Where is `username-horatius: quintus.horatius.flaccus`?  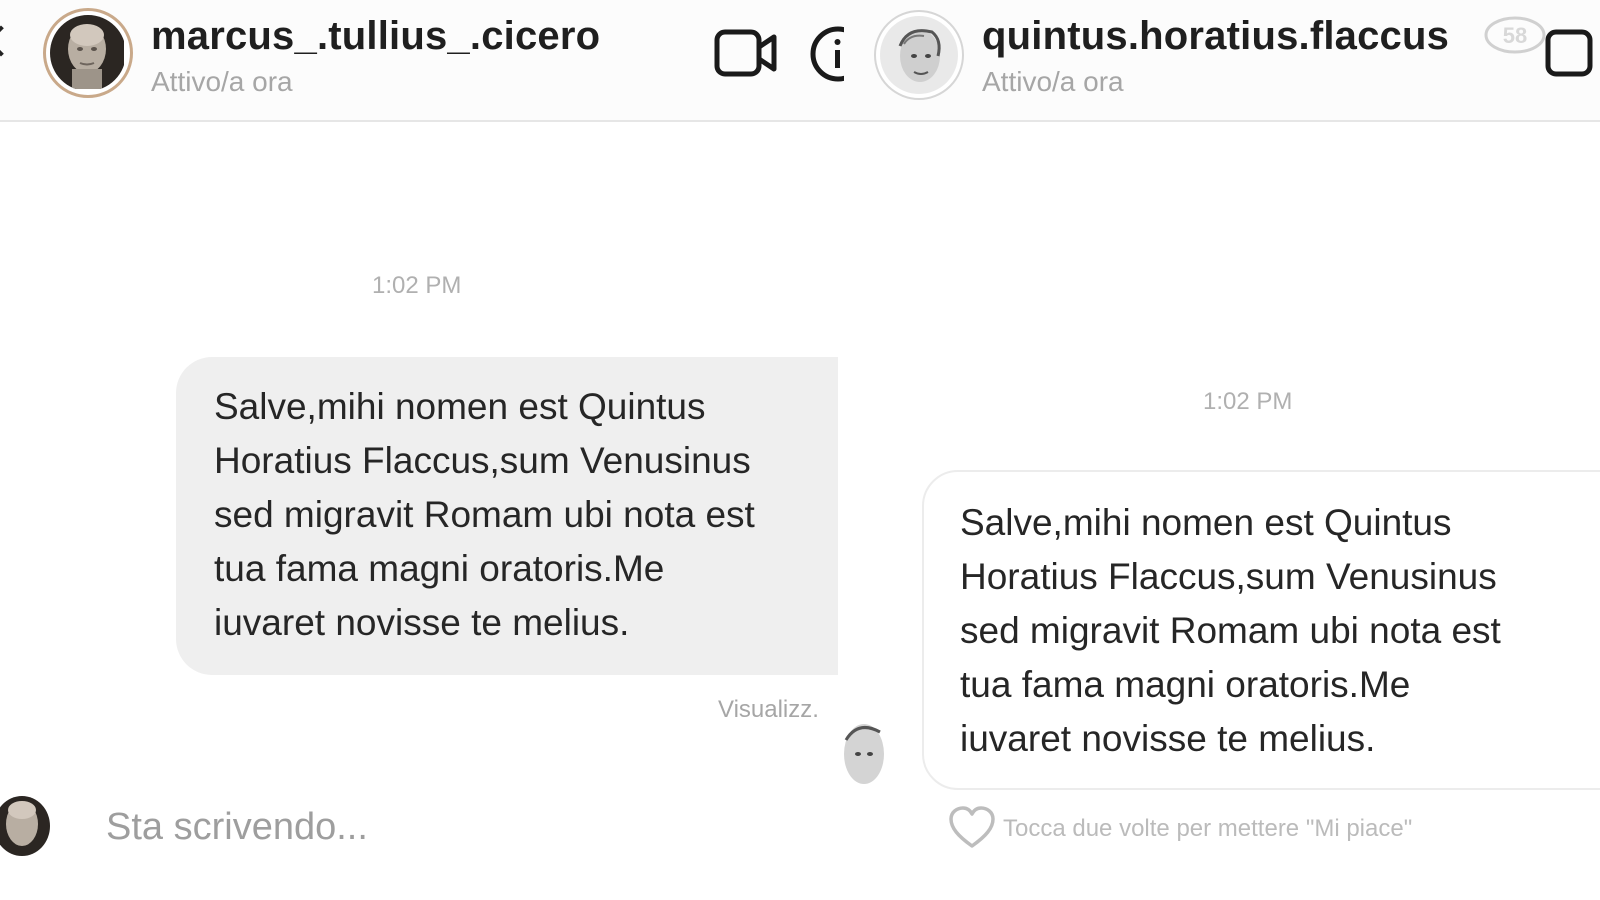
username-horatius: quintus.horatius.flaccus is located at coordinates (1215, 36).